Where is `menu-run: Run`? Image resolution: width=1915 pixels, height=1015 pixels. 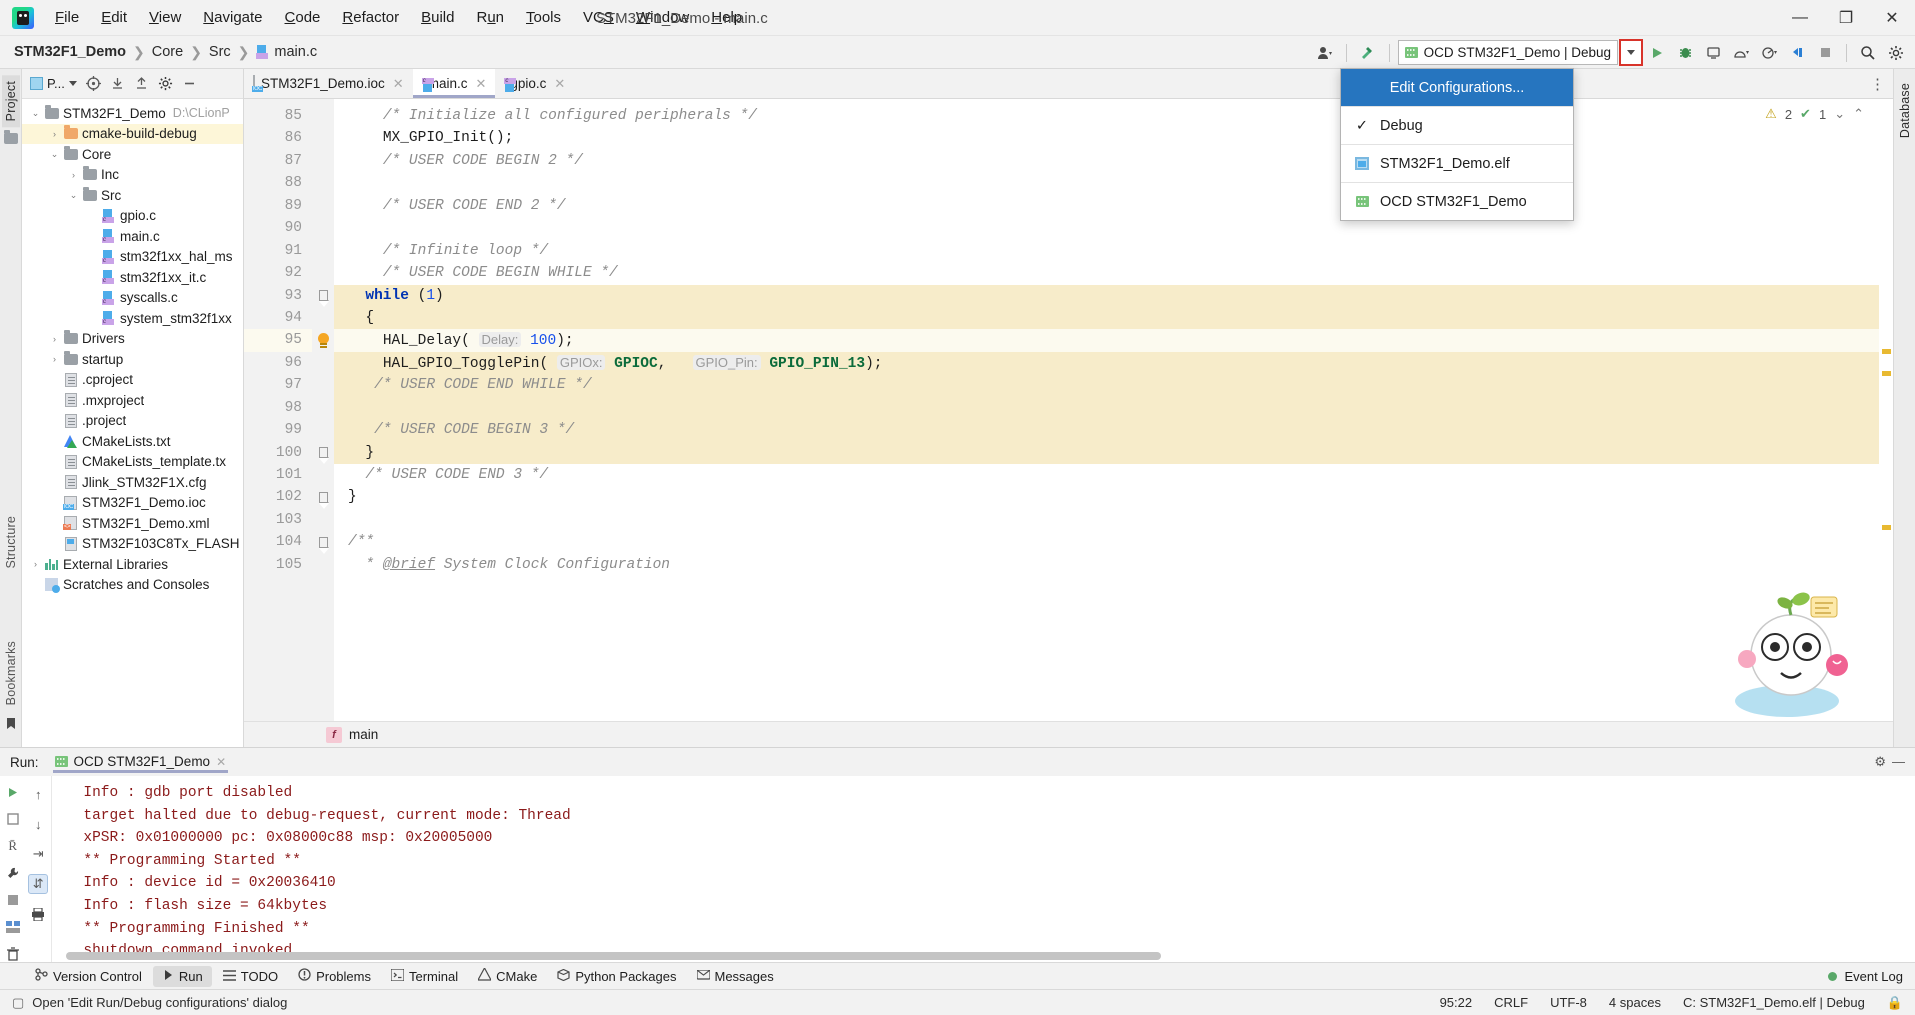
menu-run: Run is located at coordinates (490, 17).